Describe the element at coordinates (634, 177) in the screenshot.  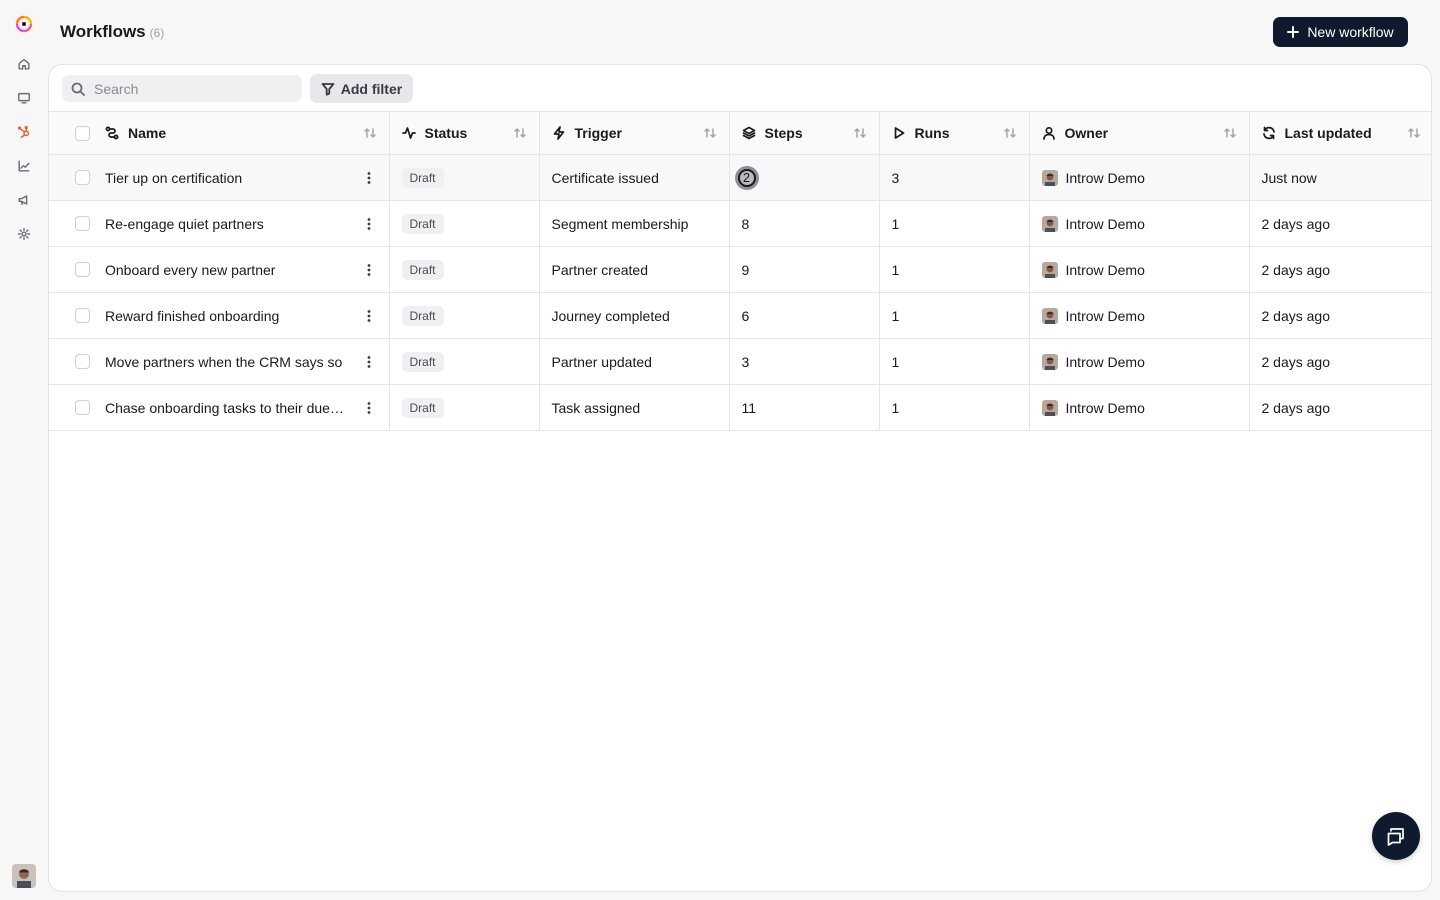
I see `cell-trigger: Certificate issued` at that location.